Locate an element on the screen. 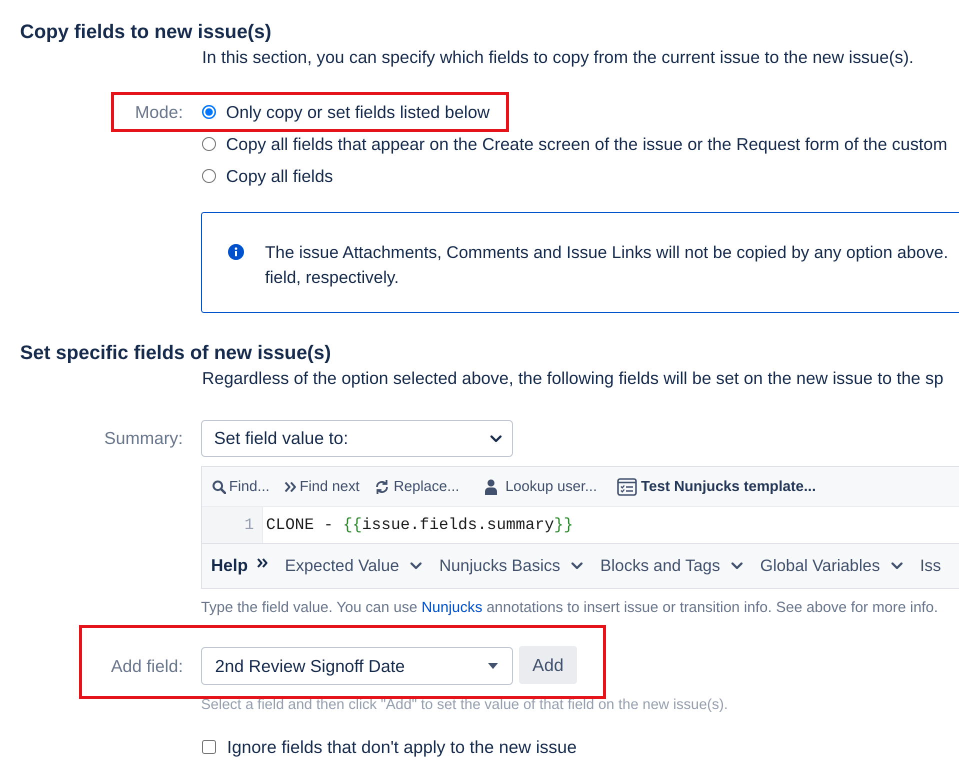 Image resolution: width=959 pixels, height=773 pixels. section-title: Set specific fields of new issue(s) is located at coordinates (176, 353).